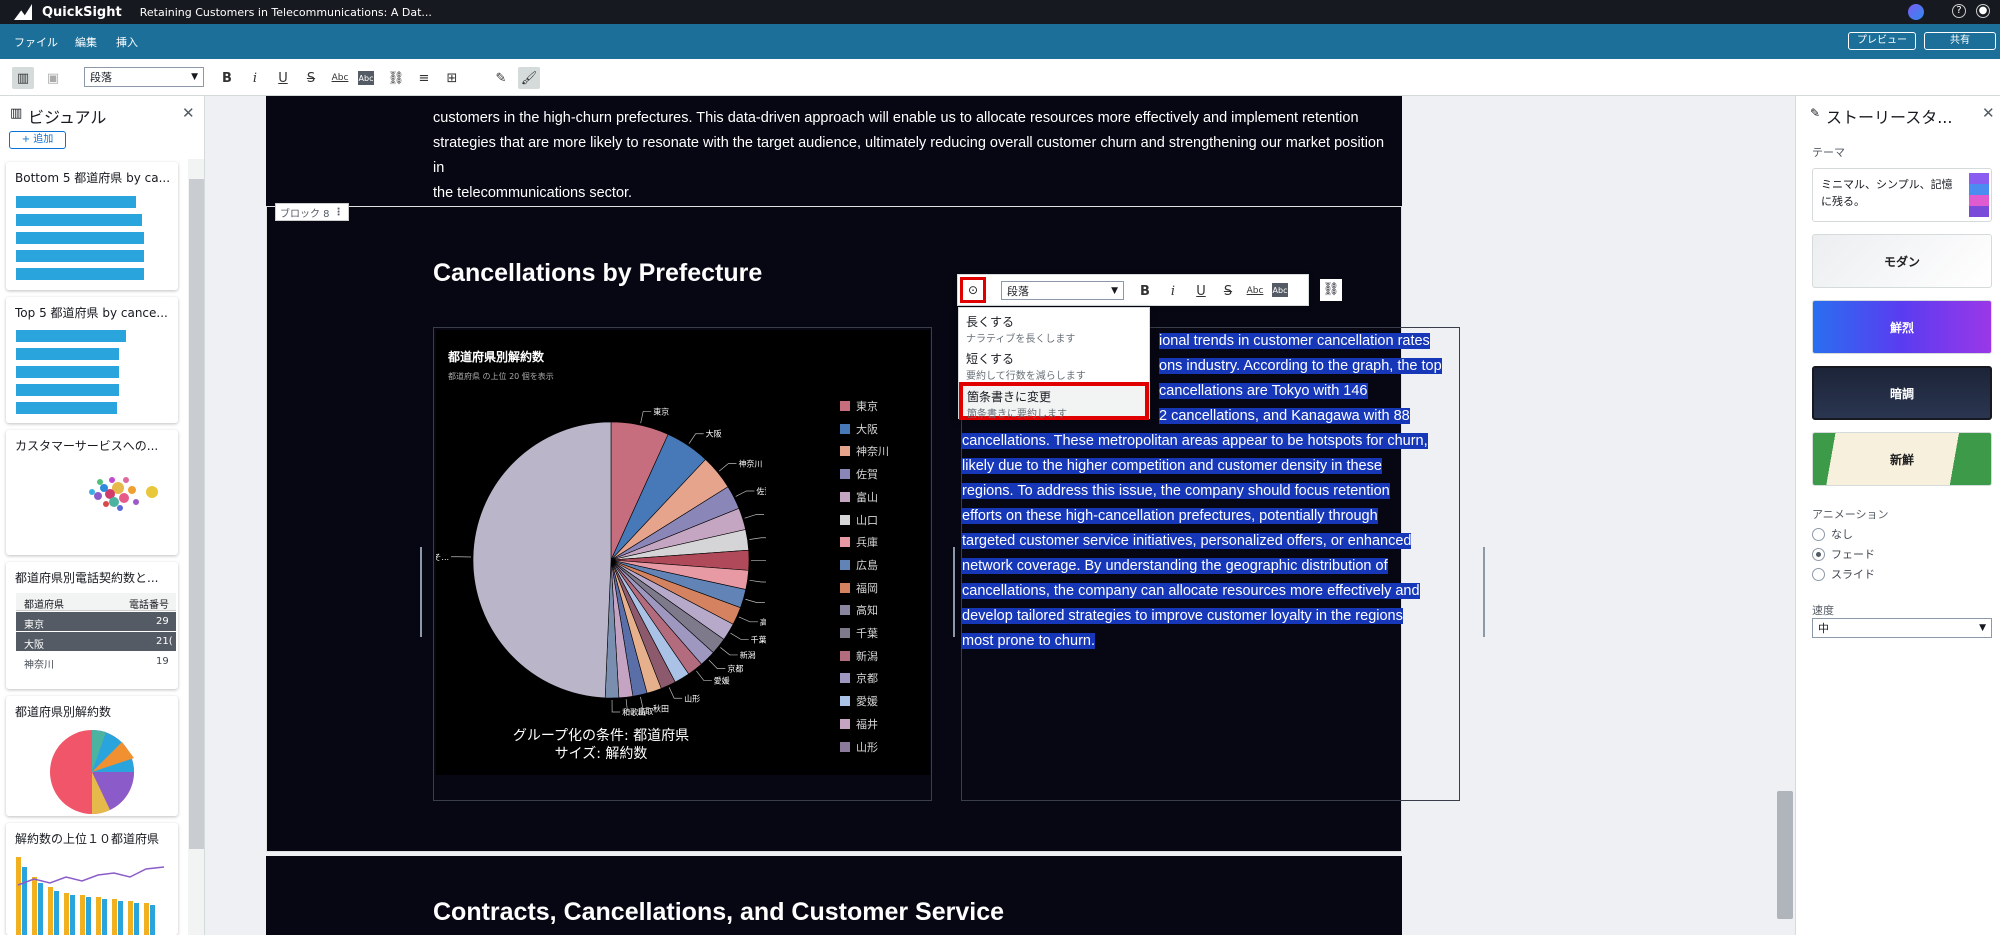 Image resolution: width=2000 pixels, height=935 pixels. I want to click on menu-insert: 挿入, so click(127, 42).